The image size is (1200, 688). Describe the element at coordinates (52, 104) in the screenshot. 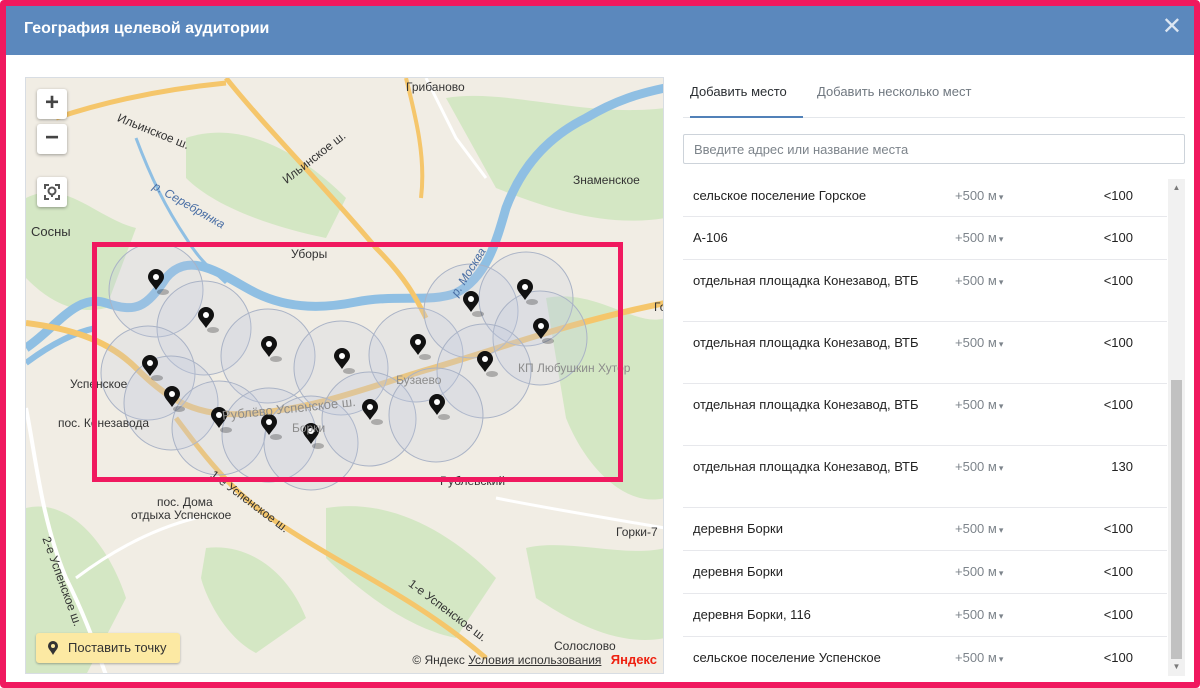

I see `zoom-in-button: +` at that location.